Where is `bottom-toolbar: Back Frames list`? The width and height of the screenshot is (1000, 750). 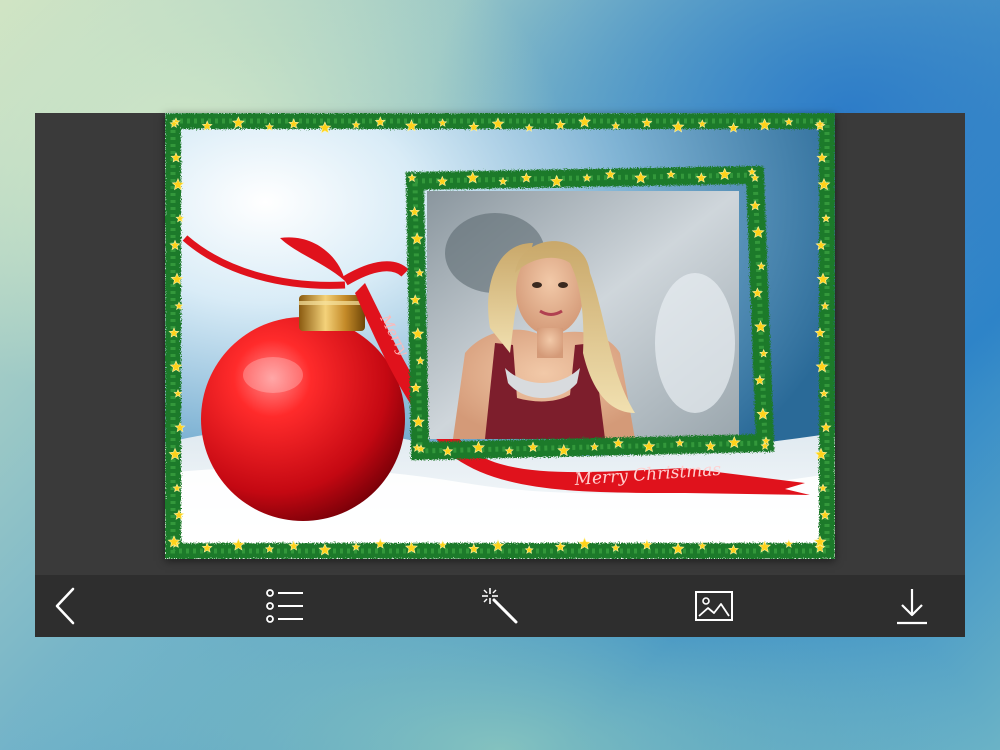
bottom-toolbar: Back Frames list is located at coordinates (500, 606).